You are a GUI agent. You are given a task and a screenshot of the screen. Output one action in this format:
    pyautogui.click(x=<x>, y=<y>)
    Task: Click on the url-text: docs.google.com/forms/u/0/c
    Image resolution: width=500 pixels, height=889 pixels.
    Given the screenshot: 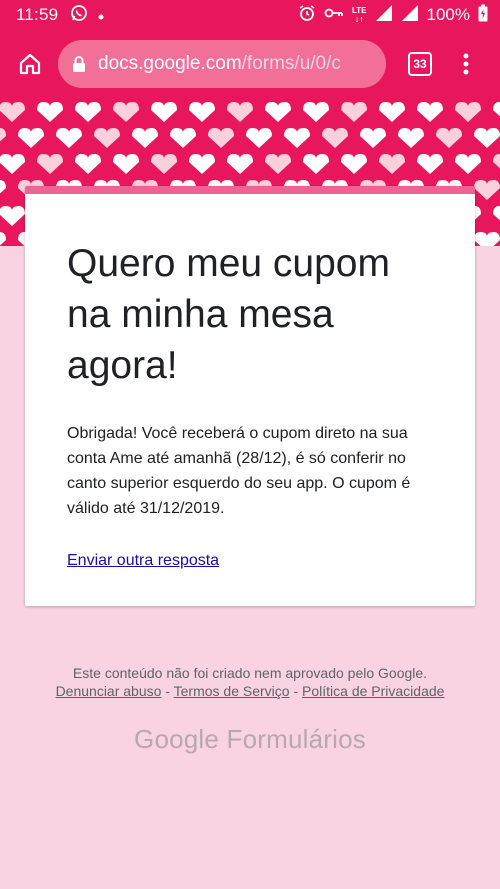 What is the action you would take?
    pyautogui.click(x=219, y=64)
    